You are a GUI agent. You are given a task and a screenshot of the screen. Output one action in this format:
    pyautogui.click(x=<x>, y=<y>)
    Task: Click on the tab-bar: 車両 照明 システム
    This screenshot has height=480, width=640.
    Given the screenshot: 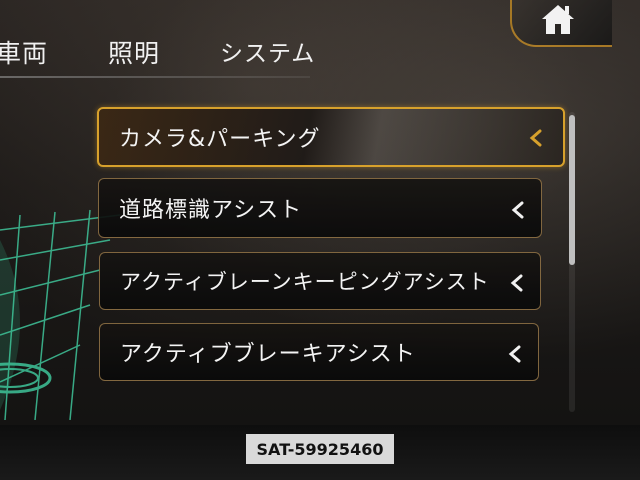 What is the action you would take?
    pyautogui.click(x=157, y=49)
    